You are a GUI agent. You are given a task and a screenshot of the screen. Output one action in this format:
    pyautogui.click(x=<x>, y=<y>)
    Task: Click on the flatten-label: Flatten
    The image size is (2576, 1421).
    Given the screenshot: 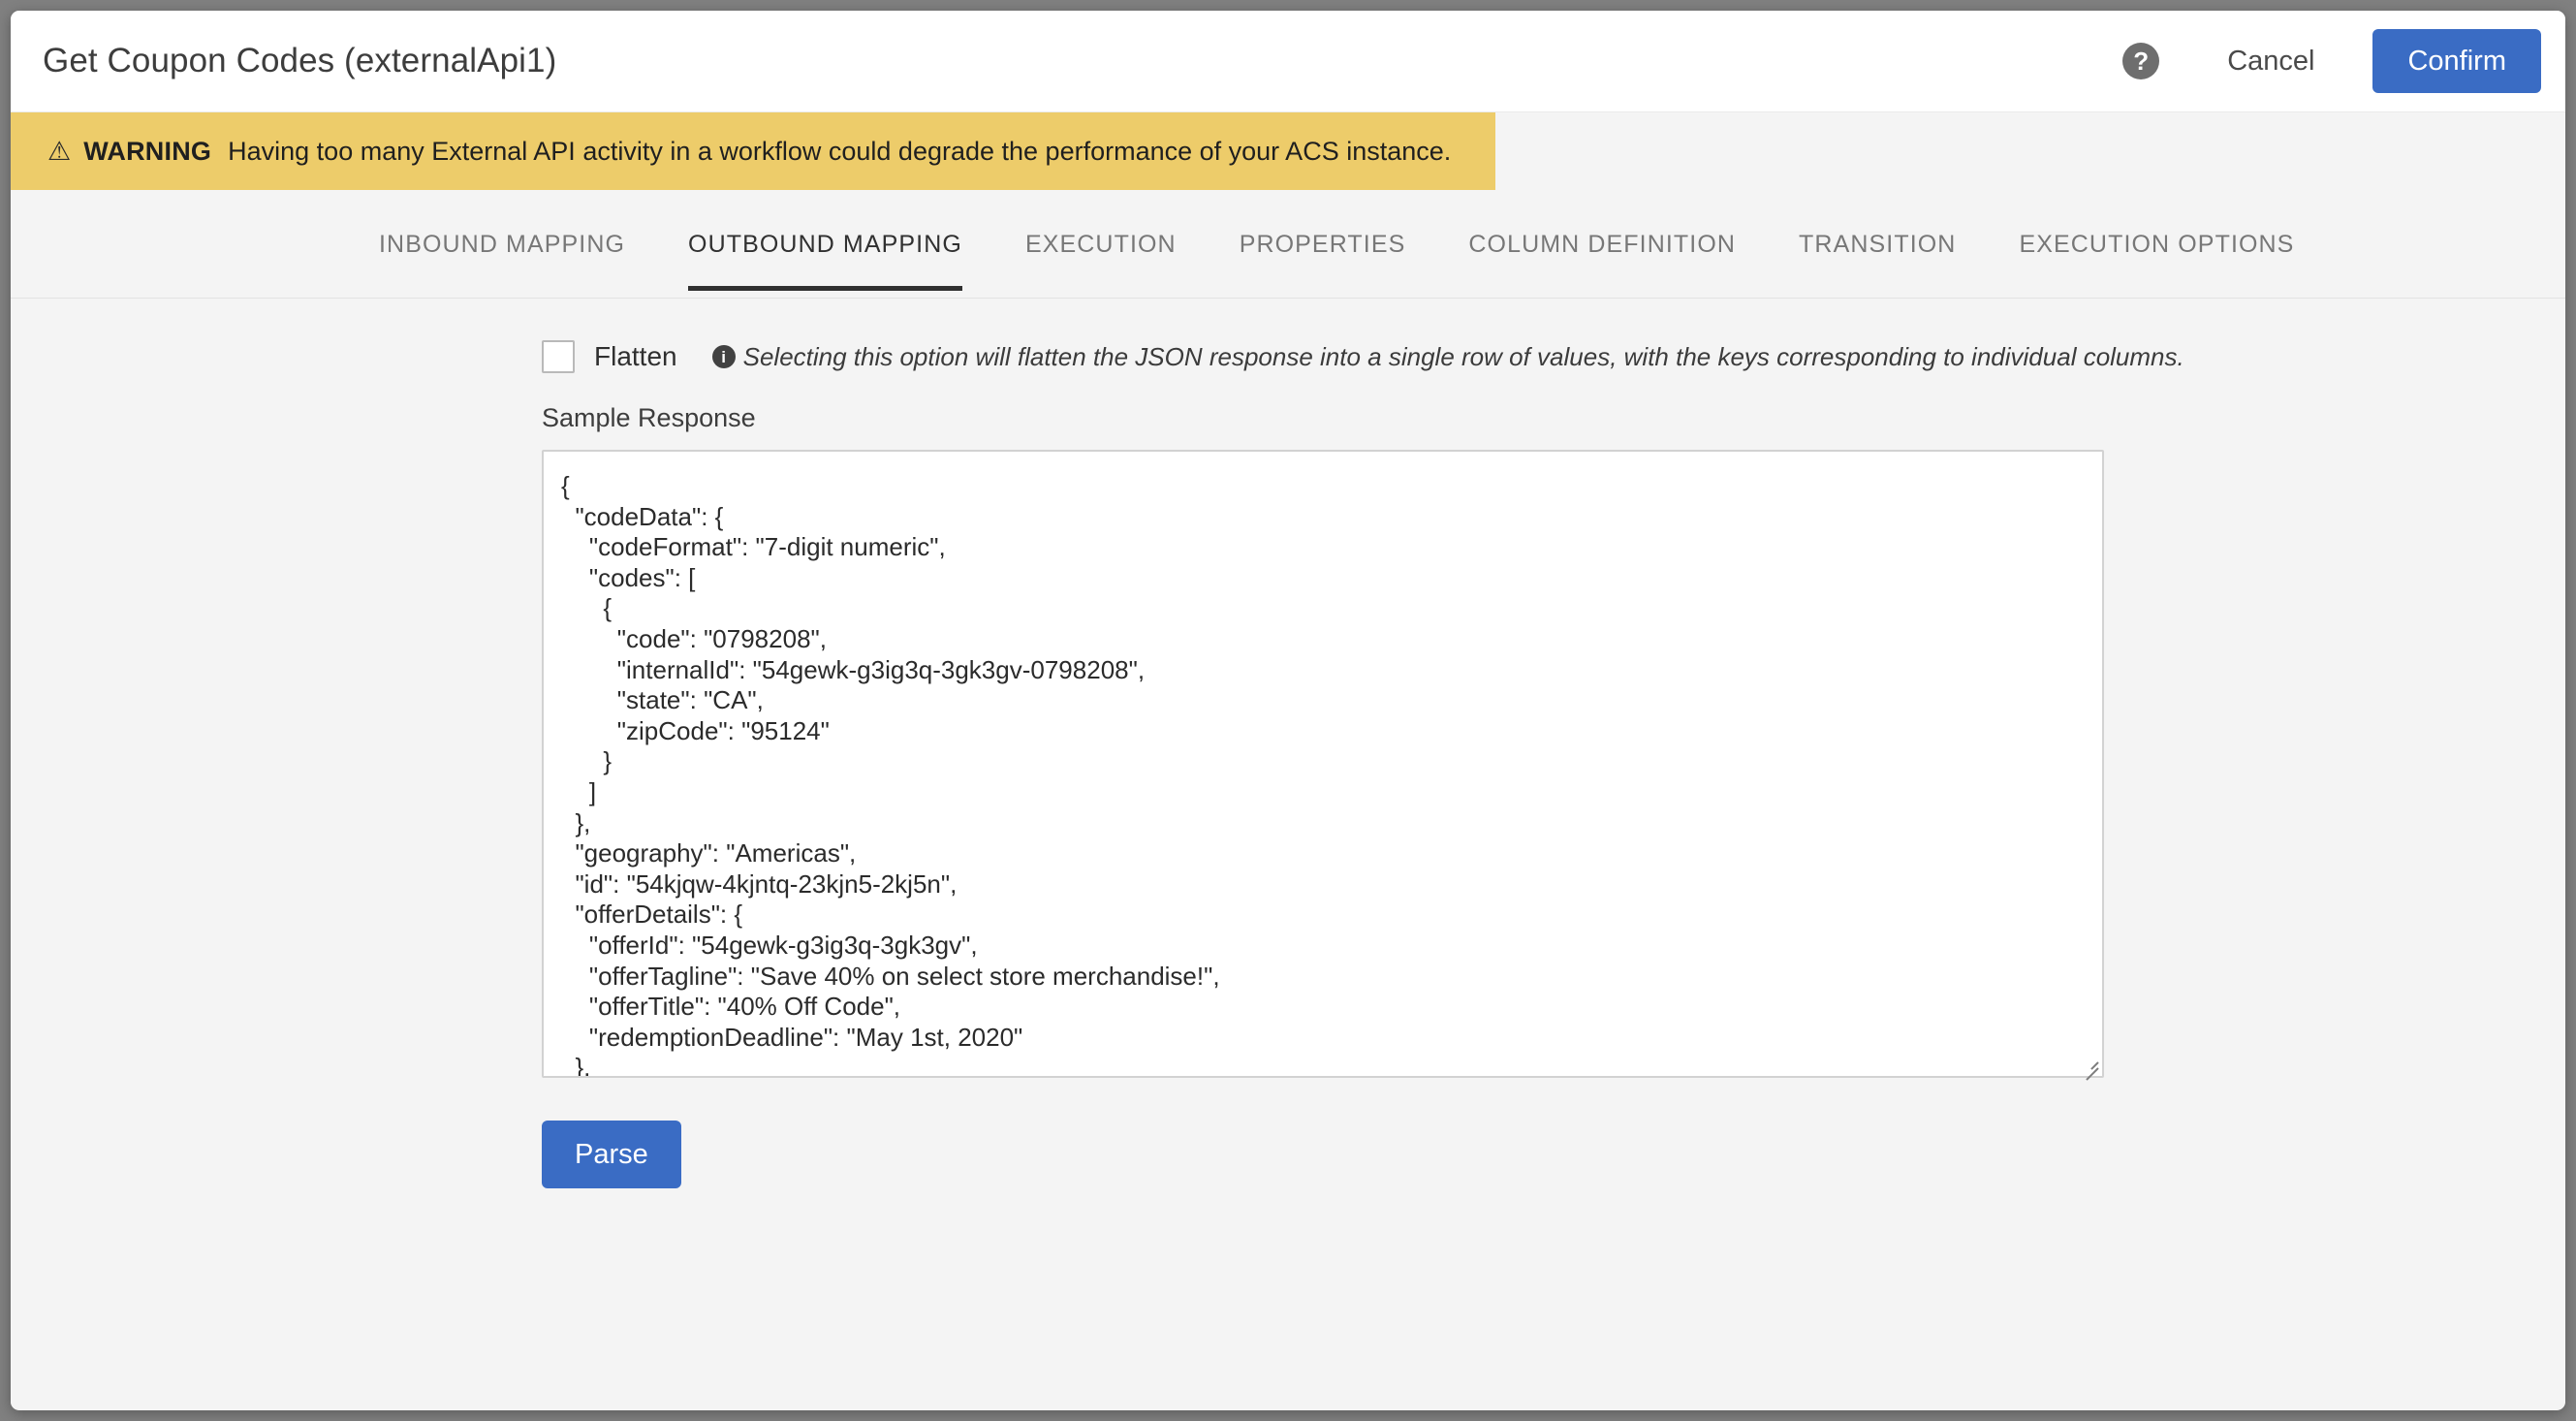 What is the action you would take?
    pyautogui.click(x=635, y=356)
    